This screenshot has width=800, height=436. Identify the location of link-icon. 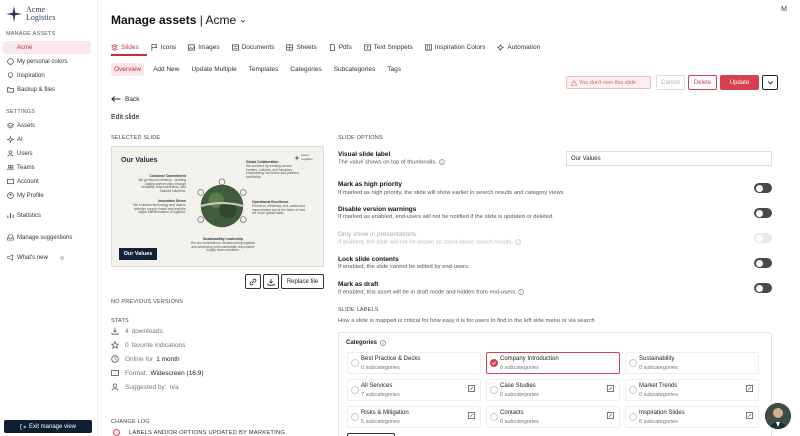
(253, 281).